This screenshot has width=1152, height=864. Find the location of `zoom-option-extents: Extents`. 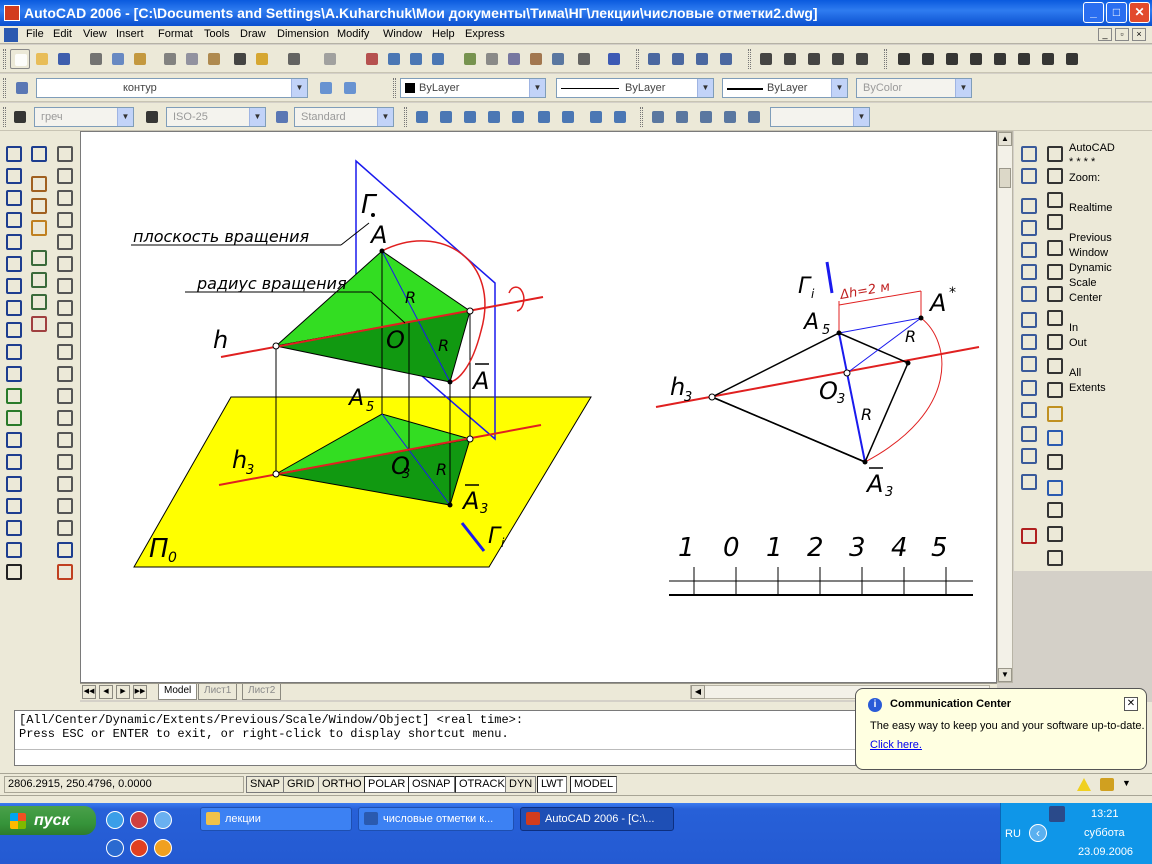

zoom-option-extents: Extents is located at coordinates (1087, 388).